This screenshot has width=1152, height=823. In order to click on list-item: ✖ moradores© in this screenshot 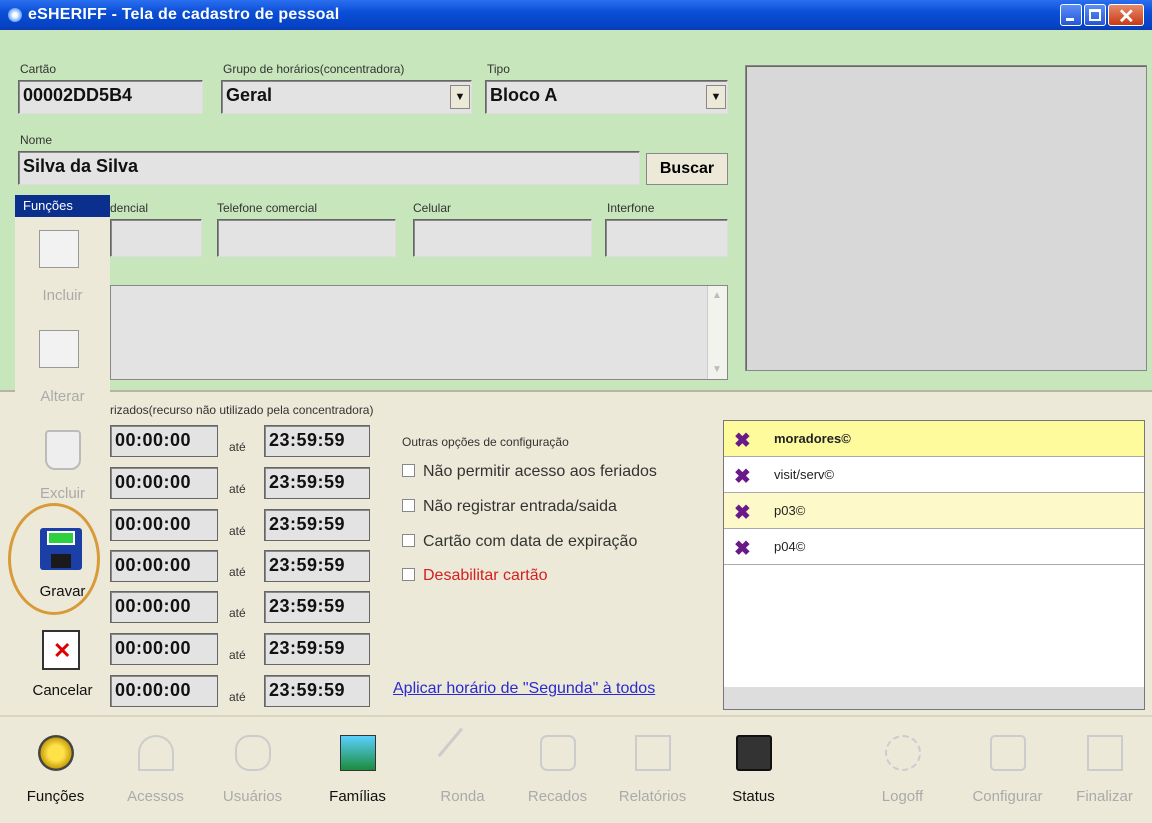, I will do `click(934, 439)`.